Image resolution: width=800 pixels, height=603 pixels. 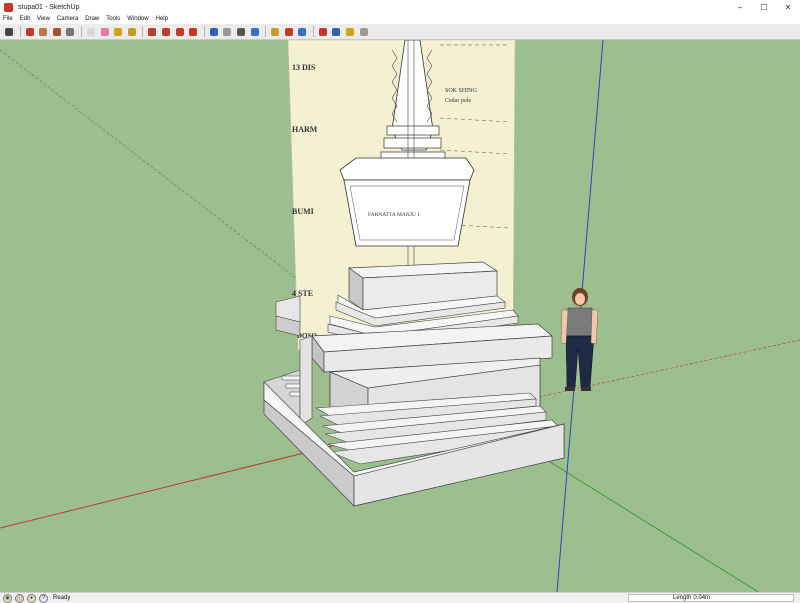 I want to click on paint-bucket-tool-icon, so click(x=132, y=32).